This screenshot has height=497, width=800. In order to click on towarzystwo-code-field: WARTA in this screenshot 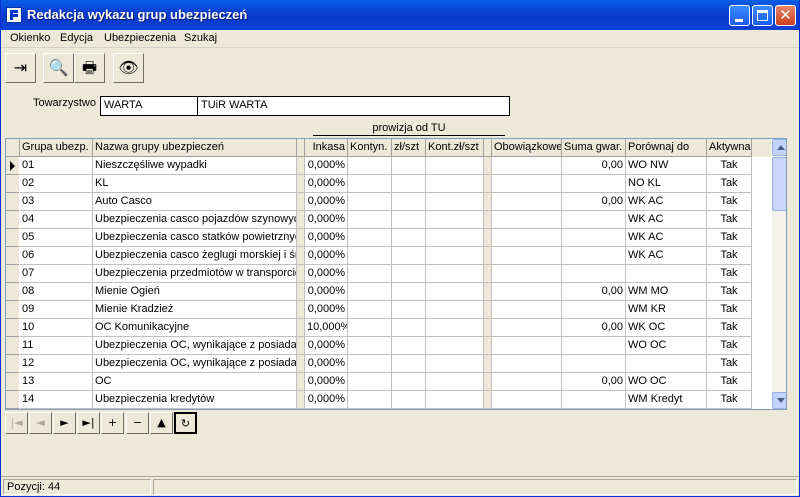, I will do `click(149, 106)`.